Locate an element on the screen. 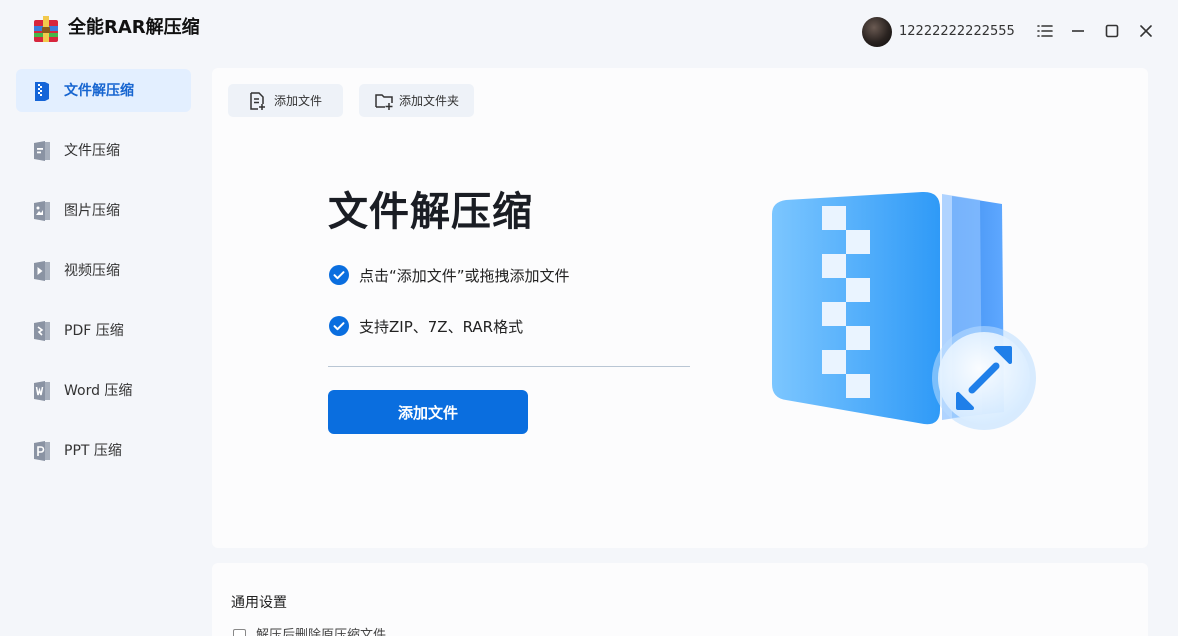 This screenshot has width=1178, height=636. archive-extract-icon is located at coordinates (42, 91).